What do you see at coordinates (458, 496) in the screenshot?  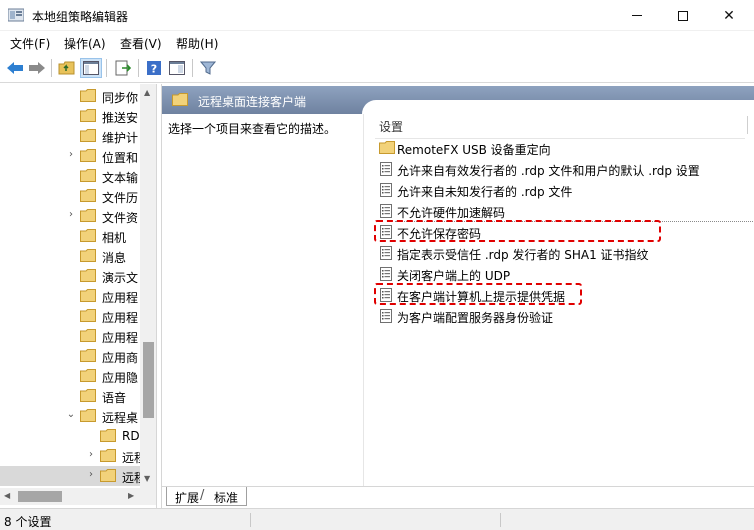 I see `view-tabs: 扩展 / 标准` at bounding box center [458, 496].